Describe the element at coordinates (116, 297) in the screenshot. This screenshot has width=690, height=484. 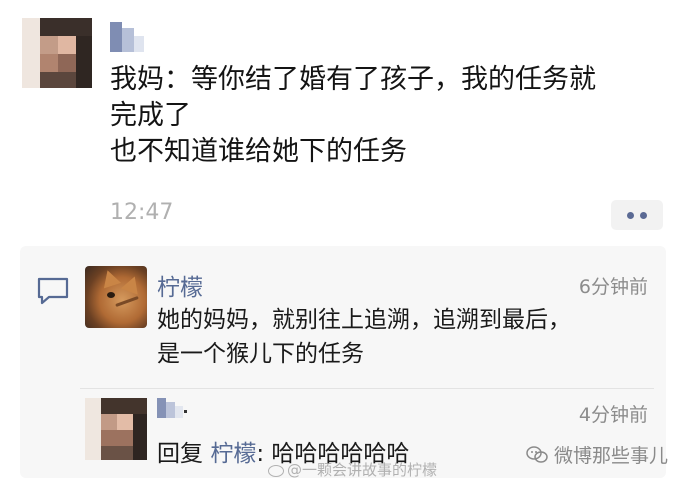
I see `commenter-avatar` at that location.